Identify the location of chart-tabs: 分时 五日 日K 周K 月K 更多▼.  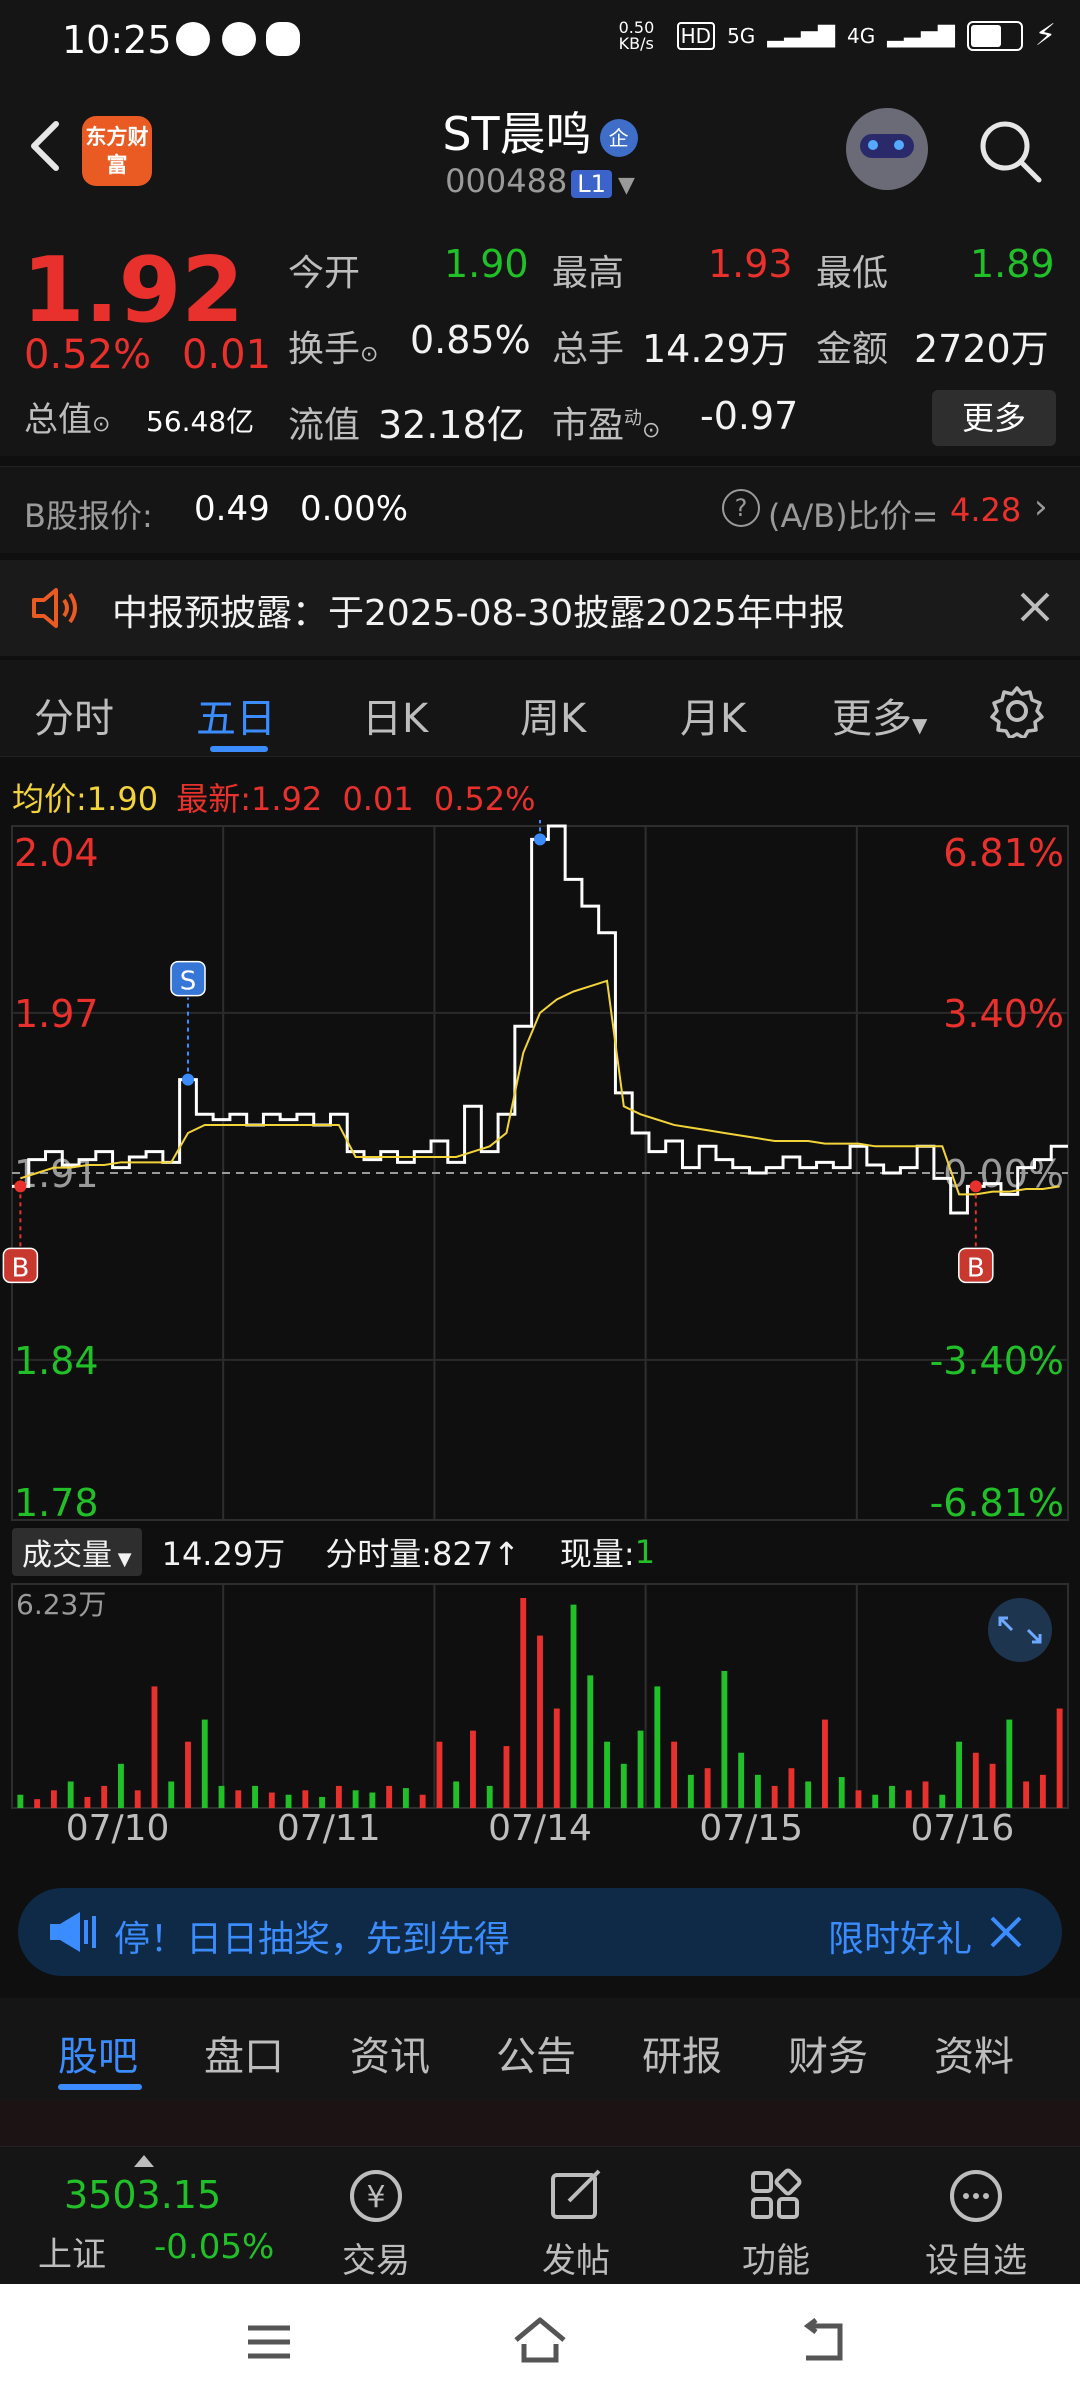
(540, 708).